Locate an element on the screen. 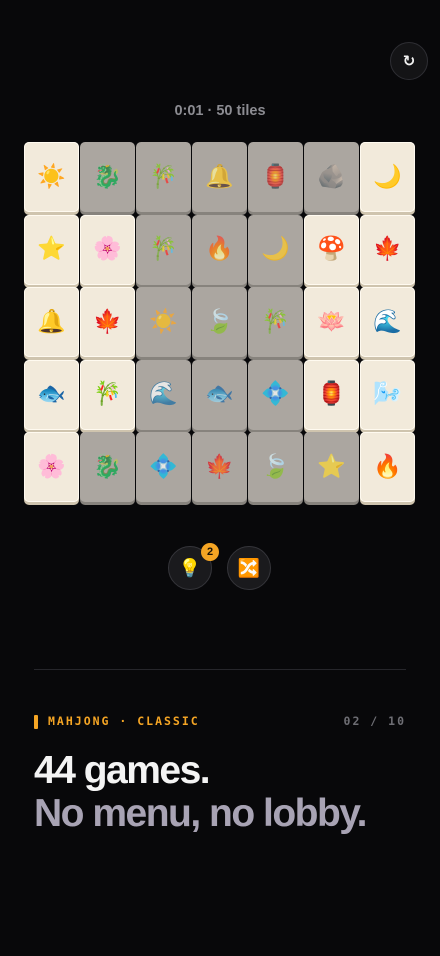  tile-stone: 🪨 is located at coordinates (331, 177).